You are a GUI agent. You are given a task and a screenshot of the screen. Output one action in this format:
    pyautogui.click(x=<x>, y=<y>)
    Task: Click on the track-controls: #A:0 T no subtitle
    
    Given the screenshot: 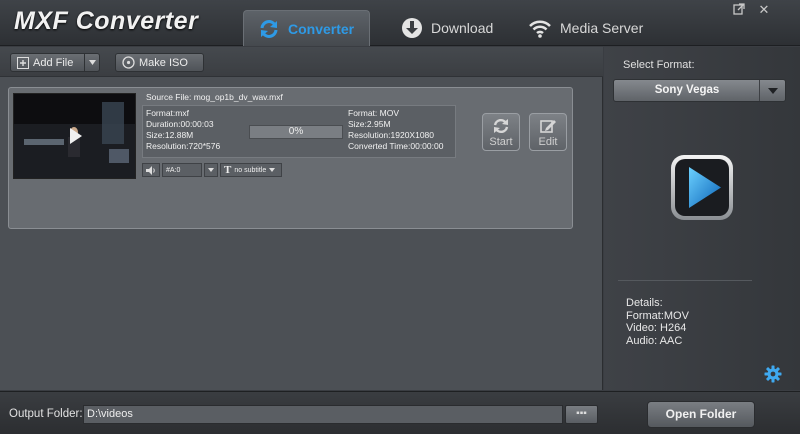 What is the action you would take?
    pyautogui.click(x=212, y=170)
    